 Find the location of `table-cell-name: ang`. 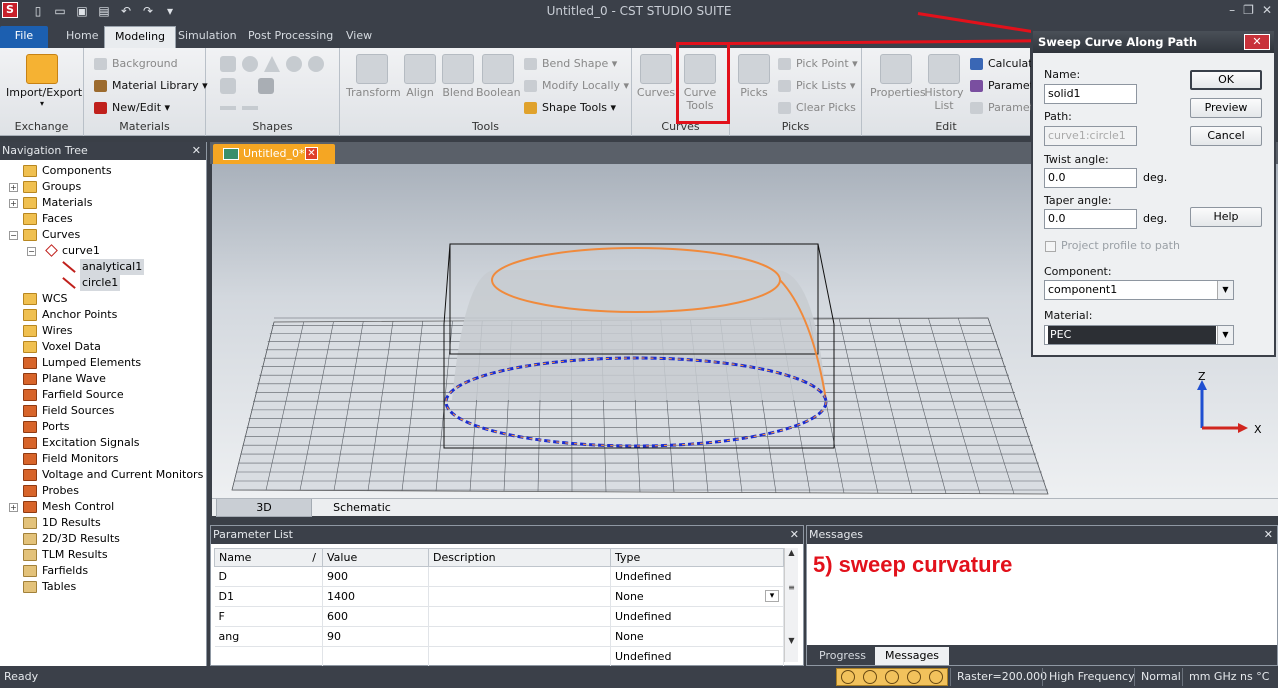

table-cell-name: ang is located at coordinates (268, 636).